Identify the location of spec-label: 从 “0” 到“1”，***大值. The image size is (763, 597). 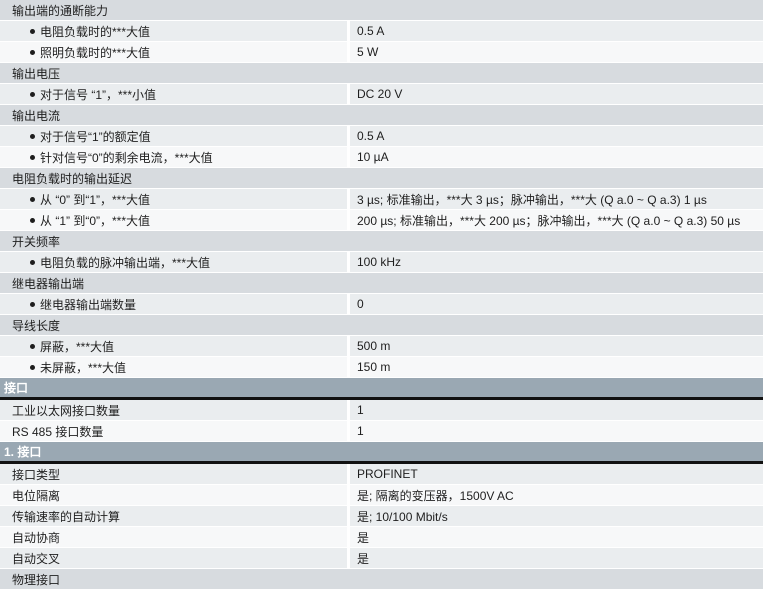
(173, 199).